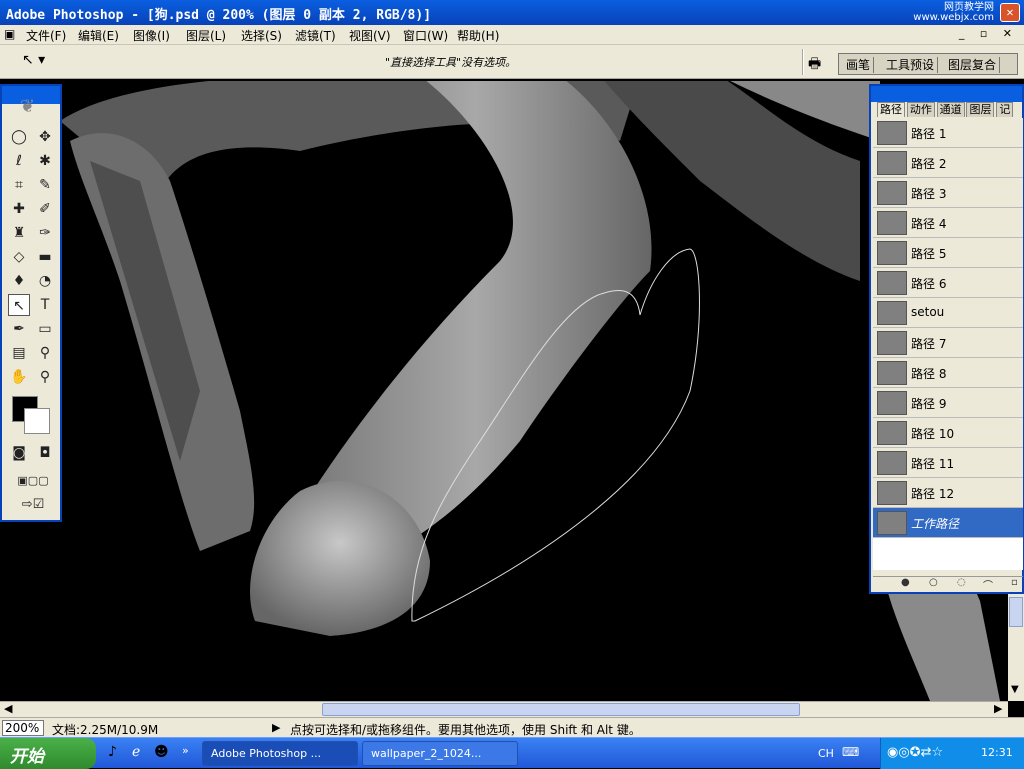  I want to click on scroll-right-icon: ▶, so click(998, 708).